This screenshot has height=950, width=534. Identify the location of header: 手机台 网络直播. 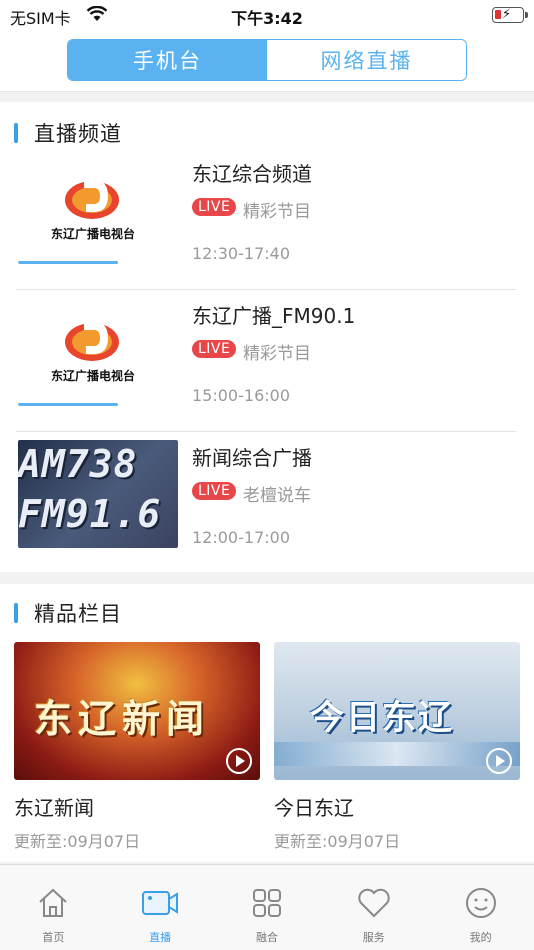
(267, 61).